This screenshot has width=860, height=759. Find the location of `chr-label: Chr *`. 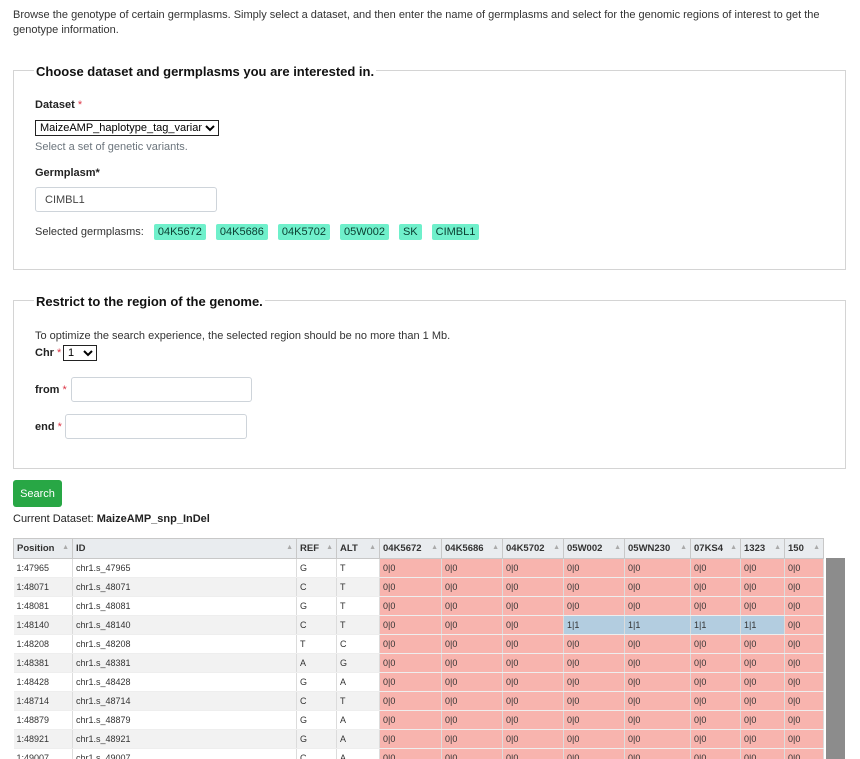

chr-label: Chr * is located at coordinates (48, 353).